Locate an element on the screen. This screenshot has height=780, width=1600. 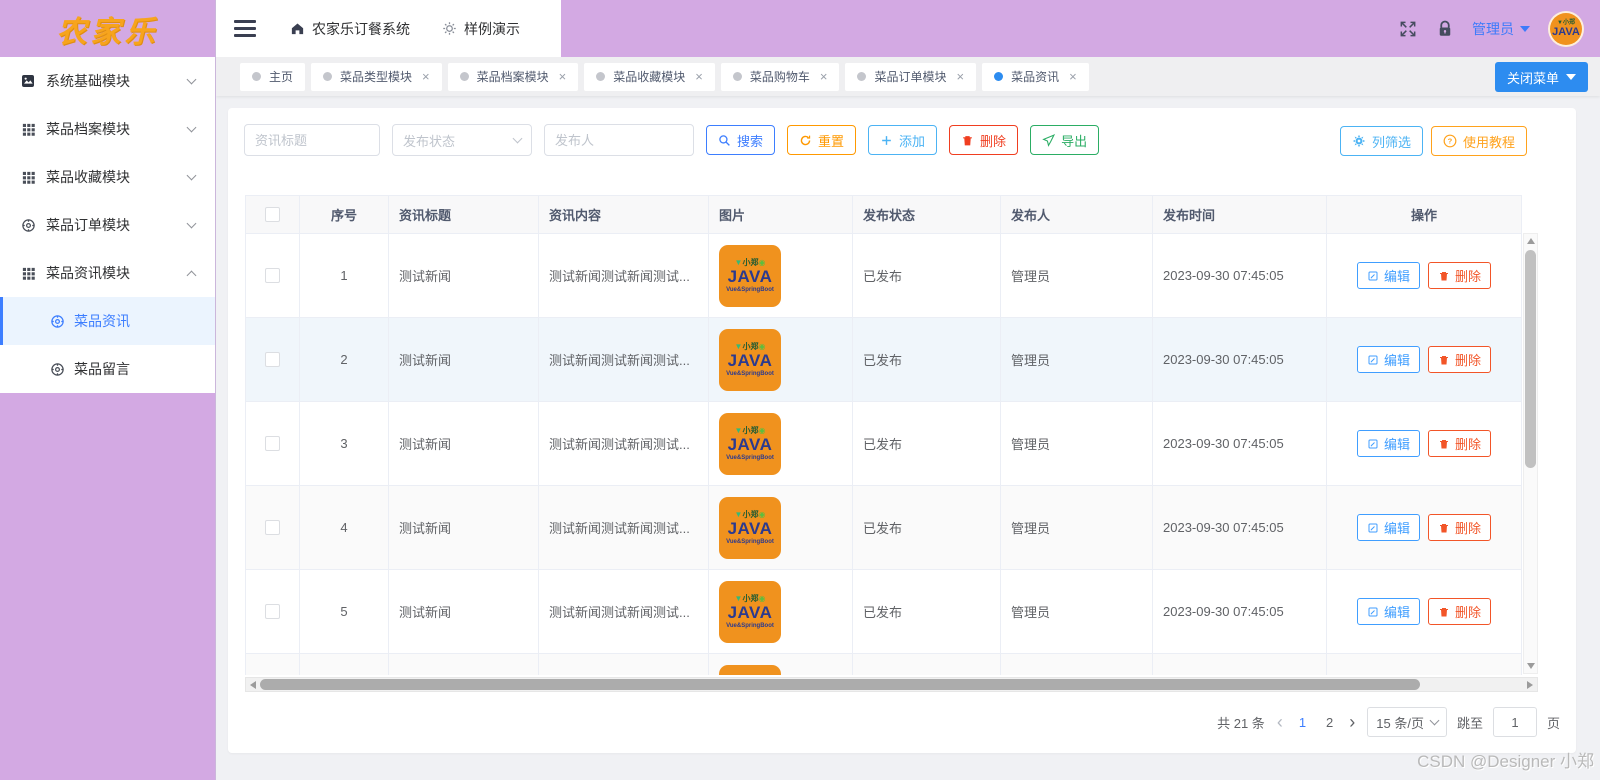
sidebar-item: 菜品订单模块 is located at coordinates (107, 225).